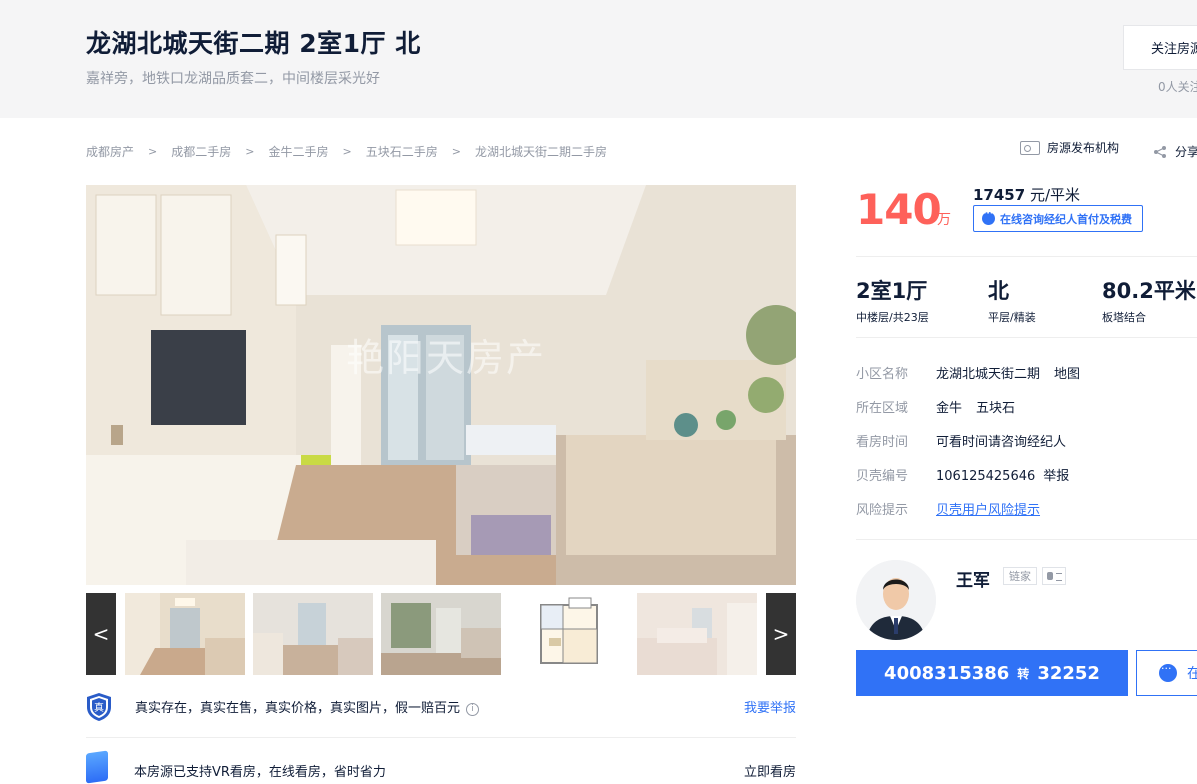  I want to click on area-link: 五块石, so click(995, 408).